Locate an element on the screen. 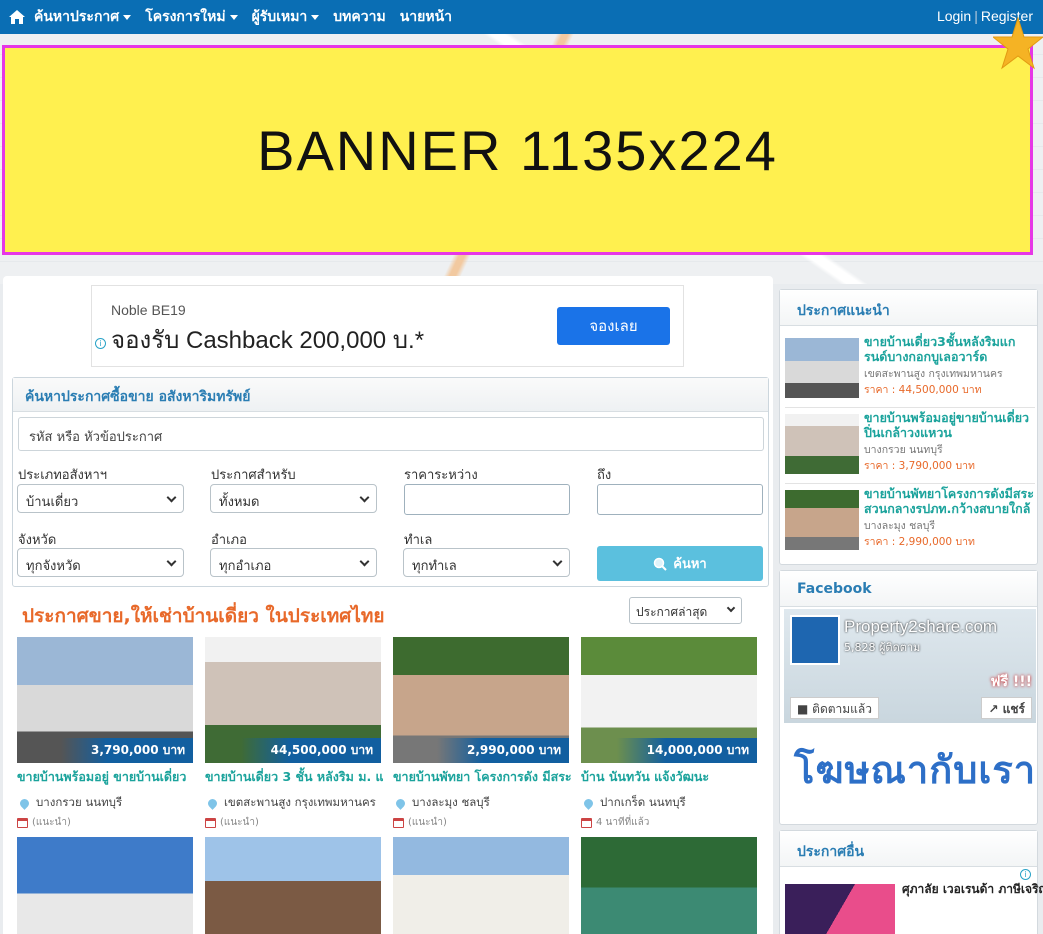  star-icon is located at coordinates (1018, 46).